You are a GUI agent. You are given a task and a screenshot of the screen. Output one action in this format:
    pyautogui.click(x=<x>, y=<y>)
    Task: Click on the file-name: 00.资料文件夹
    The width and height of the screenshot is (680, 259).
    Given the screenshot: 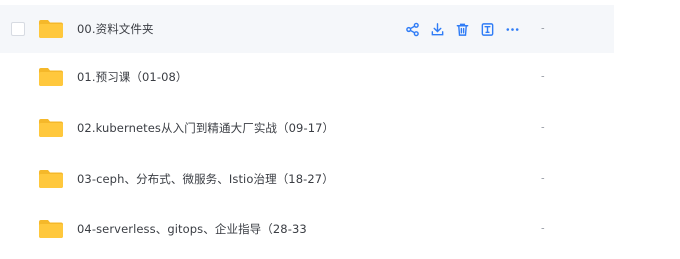 What is the action you would take?
    pyautogui.click(x=115, y=29)
    